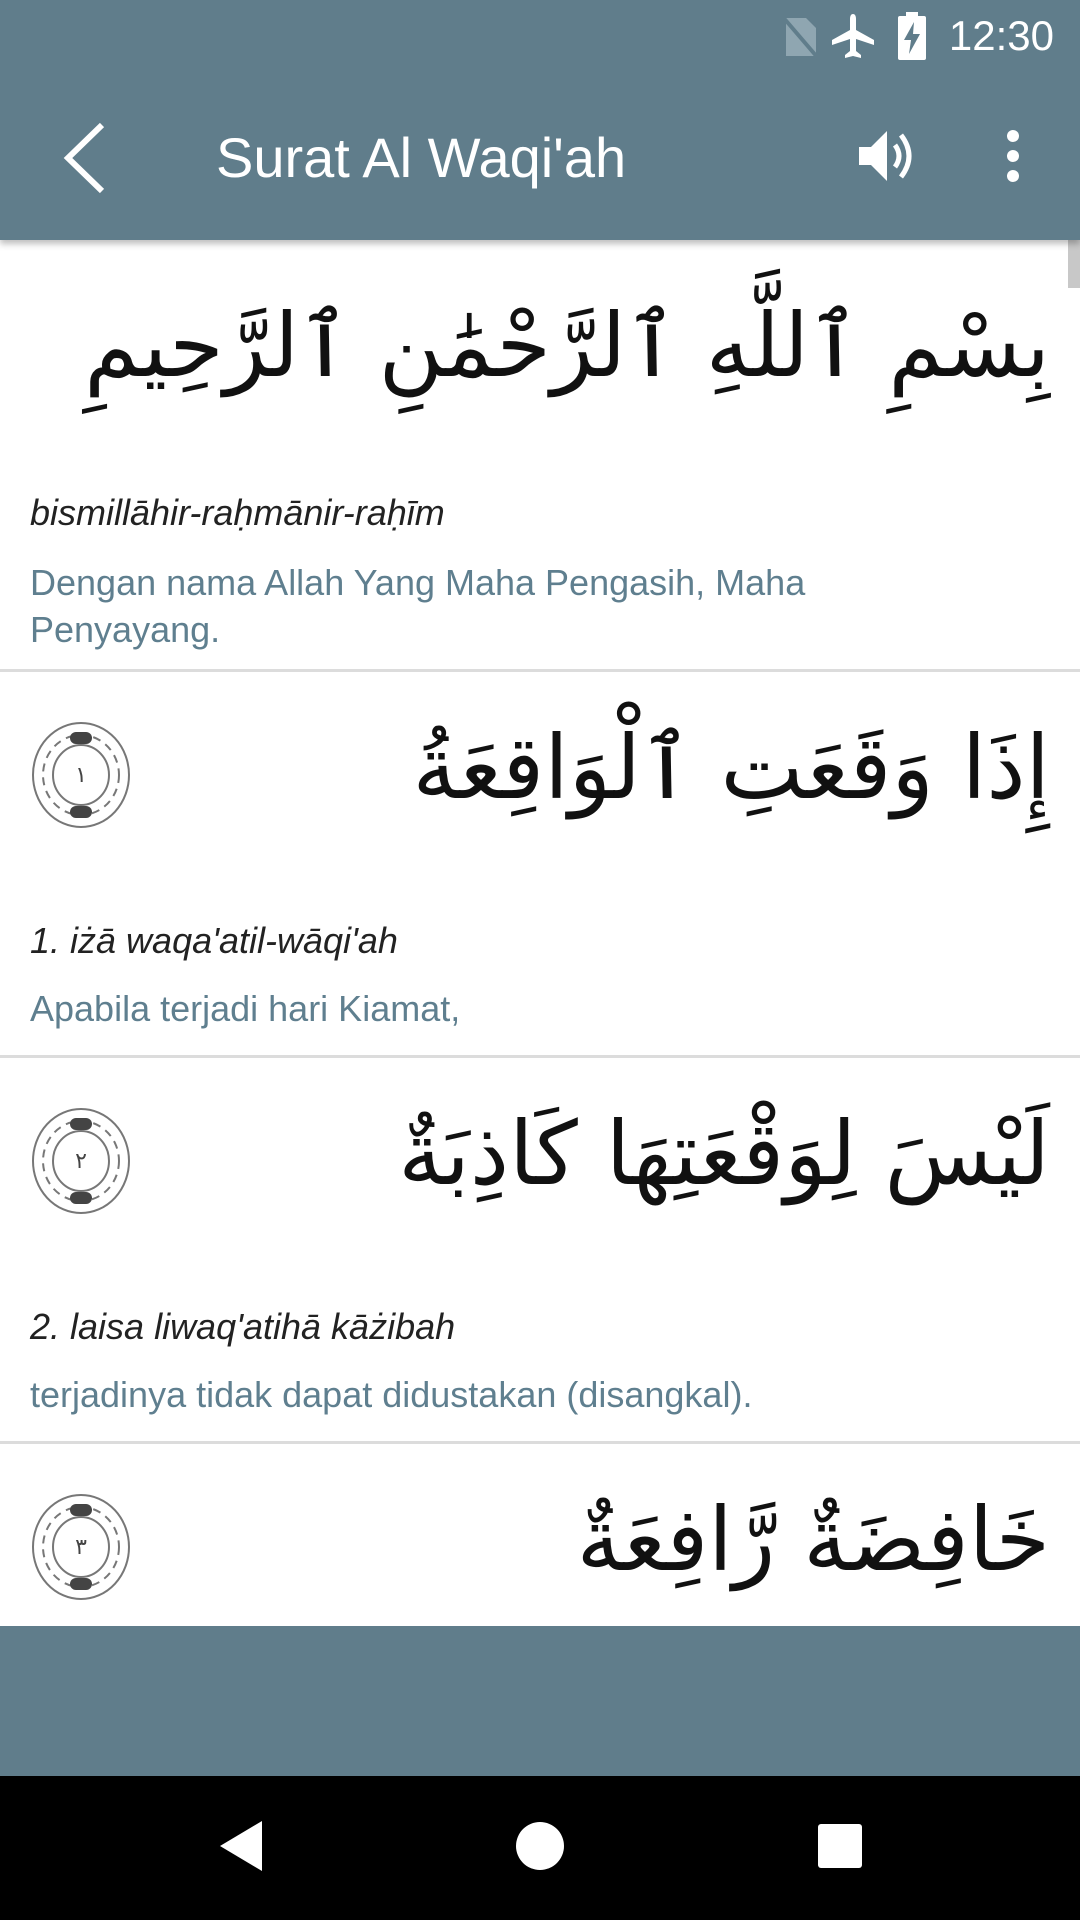  I want to click on more-vert-icon, so click(1013, 158).